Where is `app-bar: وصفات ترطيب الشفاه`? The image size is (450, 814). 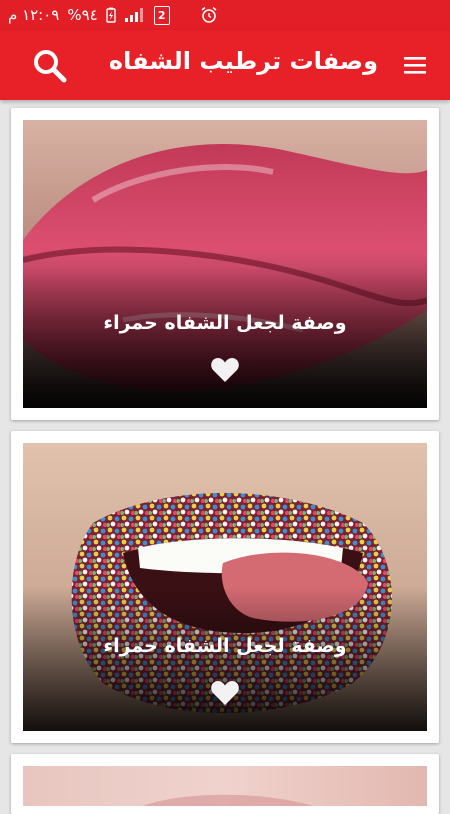
app-bar: وصفات ترطيب الشفاه is located at coordinates (225, 65).